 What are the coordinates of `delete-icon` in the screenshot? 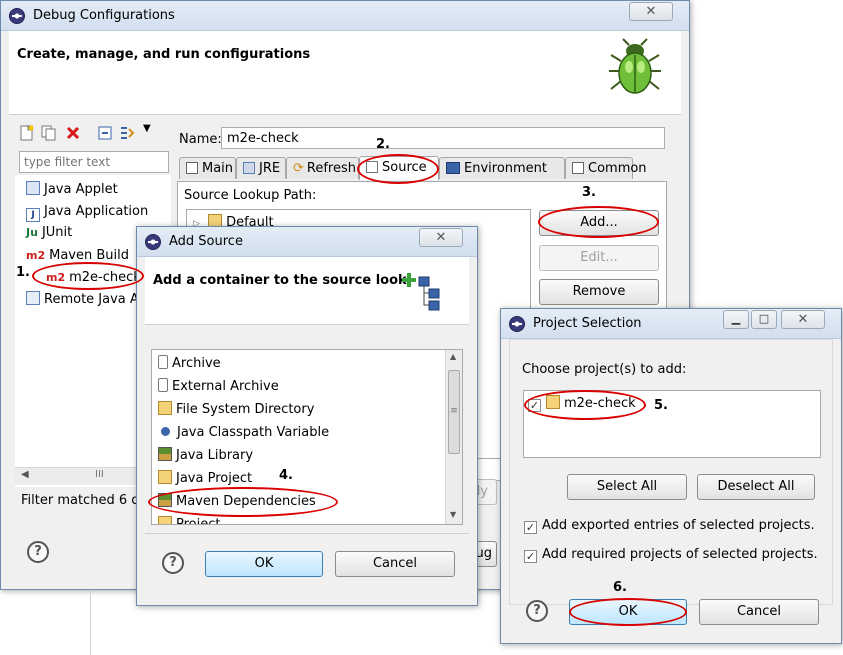 It's located at (73, 133).